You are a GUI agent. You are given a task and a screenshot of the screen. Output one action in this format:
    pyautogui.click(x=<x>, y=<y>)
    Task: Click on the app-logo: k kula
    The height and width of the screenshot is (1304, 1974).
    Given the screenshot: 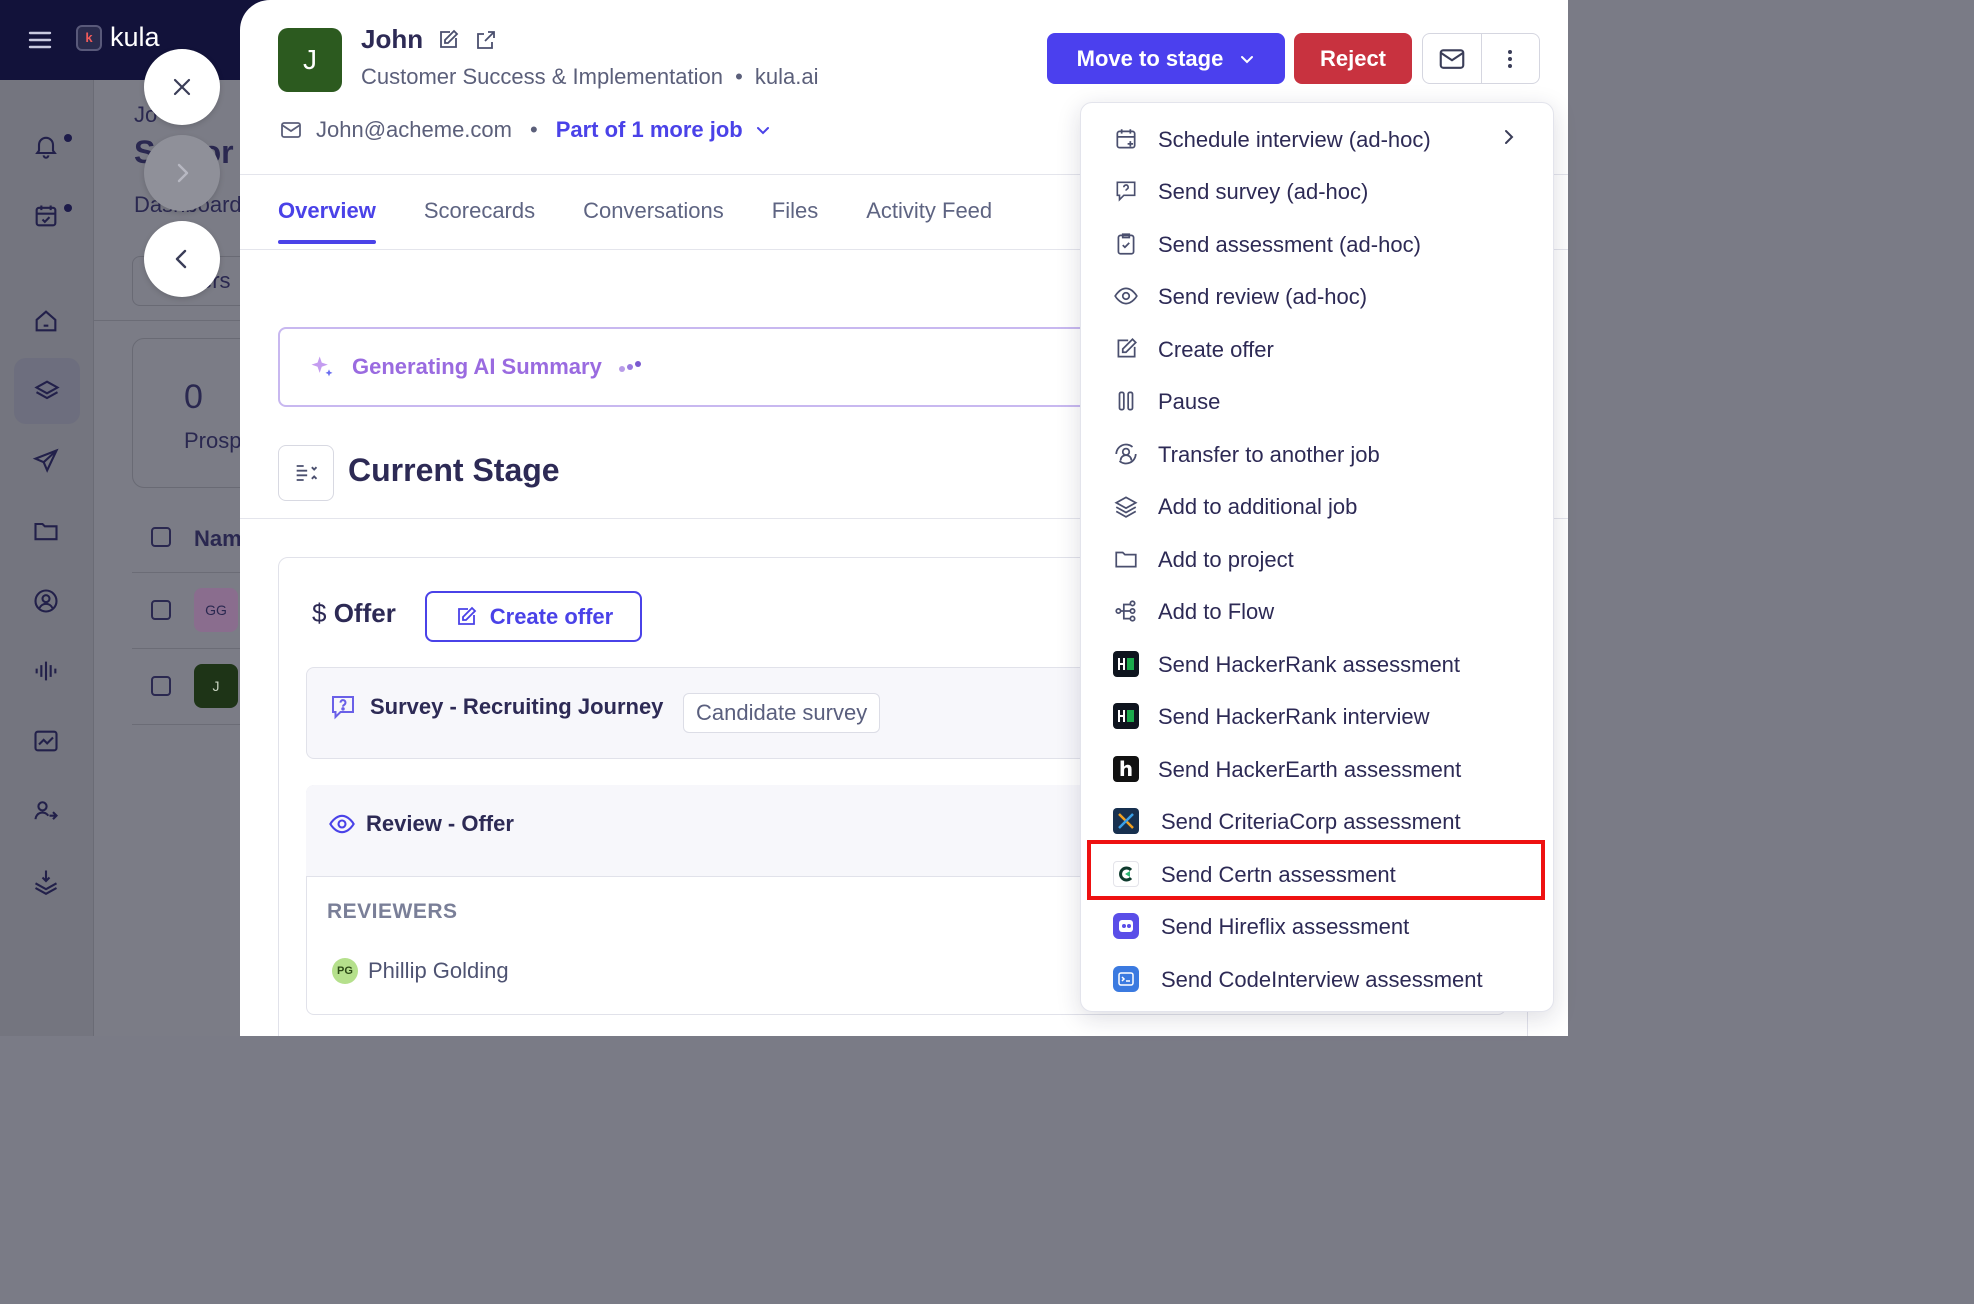 What is the action you would take?
    pyautogui.click(x=118, y=37)
    